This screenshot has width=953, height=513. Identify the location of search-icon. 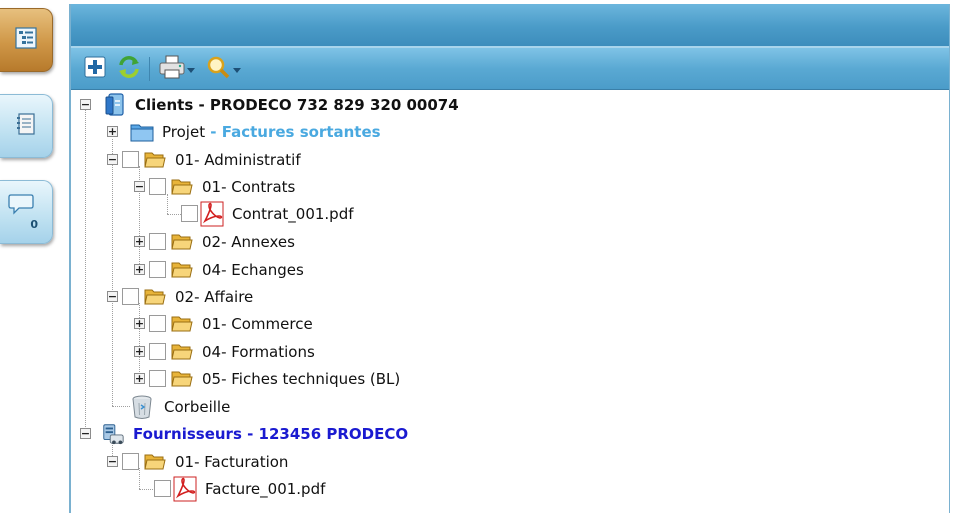
(218, 69).